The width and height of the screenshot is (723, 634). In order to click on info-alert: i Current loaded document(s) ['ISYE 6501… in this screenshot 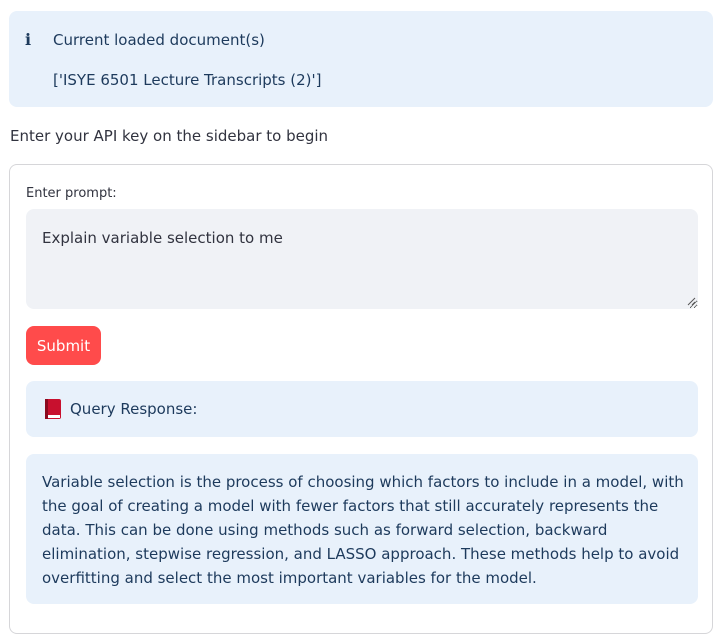, I will do `click(361, 59)`.